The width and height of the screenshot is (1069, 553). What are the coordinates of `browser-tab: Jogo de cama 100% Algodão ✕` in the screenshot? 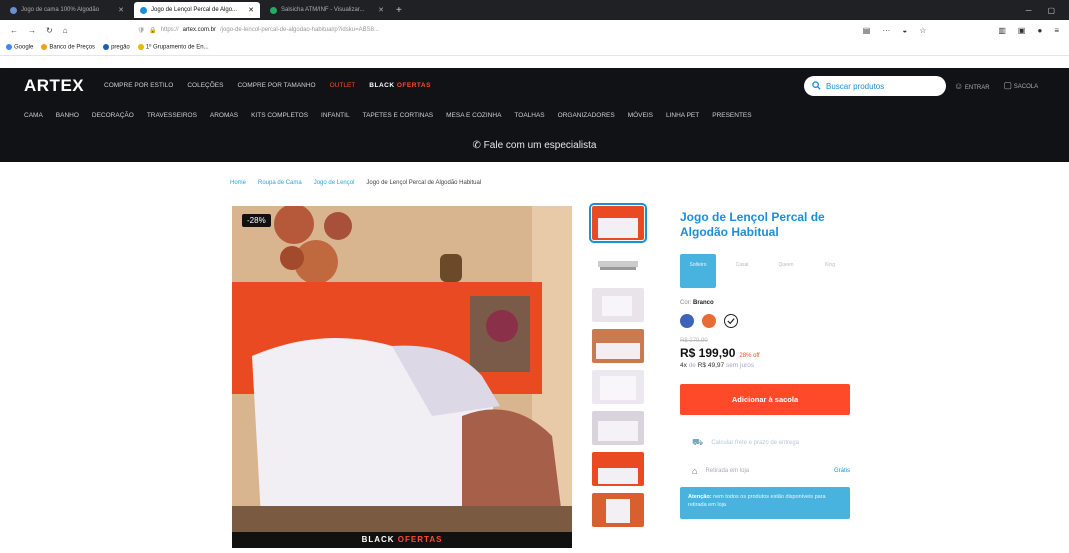 It's located at (67, 10).